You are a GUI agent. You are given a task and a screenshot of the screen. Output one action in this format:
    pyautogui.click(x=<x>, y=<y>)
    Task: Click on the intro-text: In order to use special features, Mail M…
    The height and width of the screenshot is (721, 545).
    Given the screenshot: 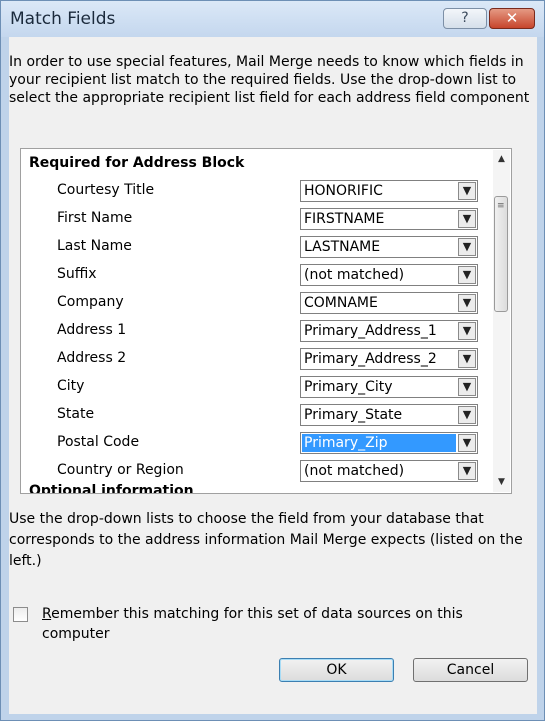 What is the action you would take?
    pyautogui.click(x=269, y=80)
    